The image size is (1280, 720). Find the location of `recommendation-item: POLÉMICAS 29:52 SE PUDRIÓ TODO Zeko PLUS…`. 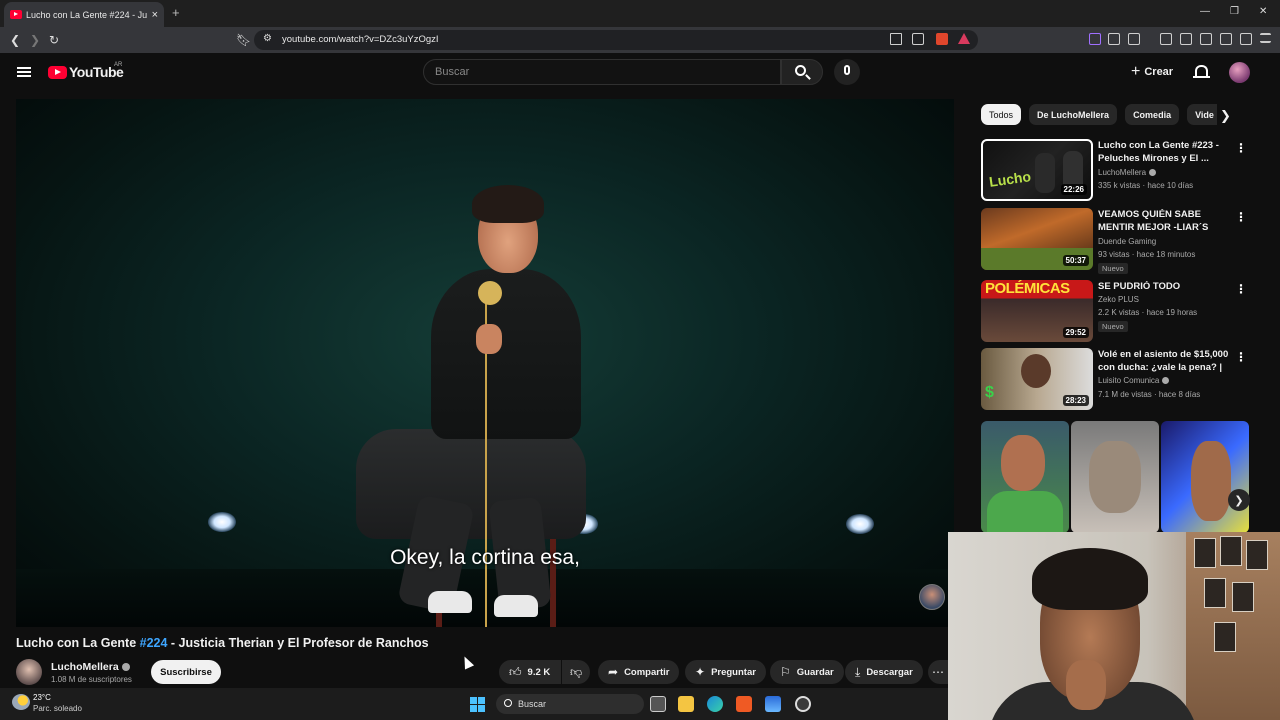

recommendation-item: POLÉMICAS 29:52 SE PUDRIÓ TODO Zeko PLUS… is located at coordinates (1114, 311).